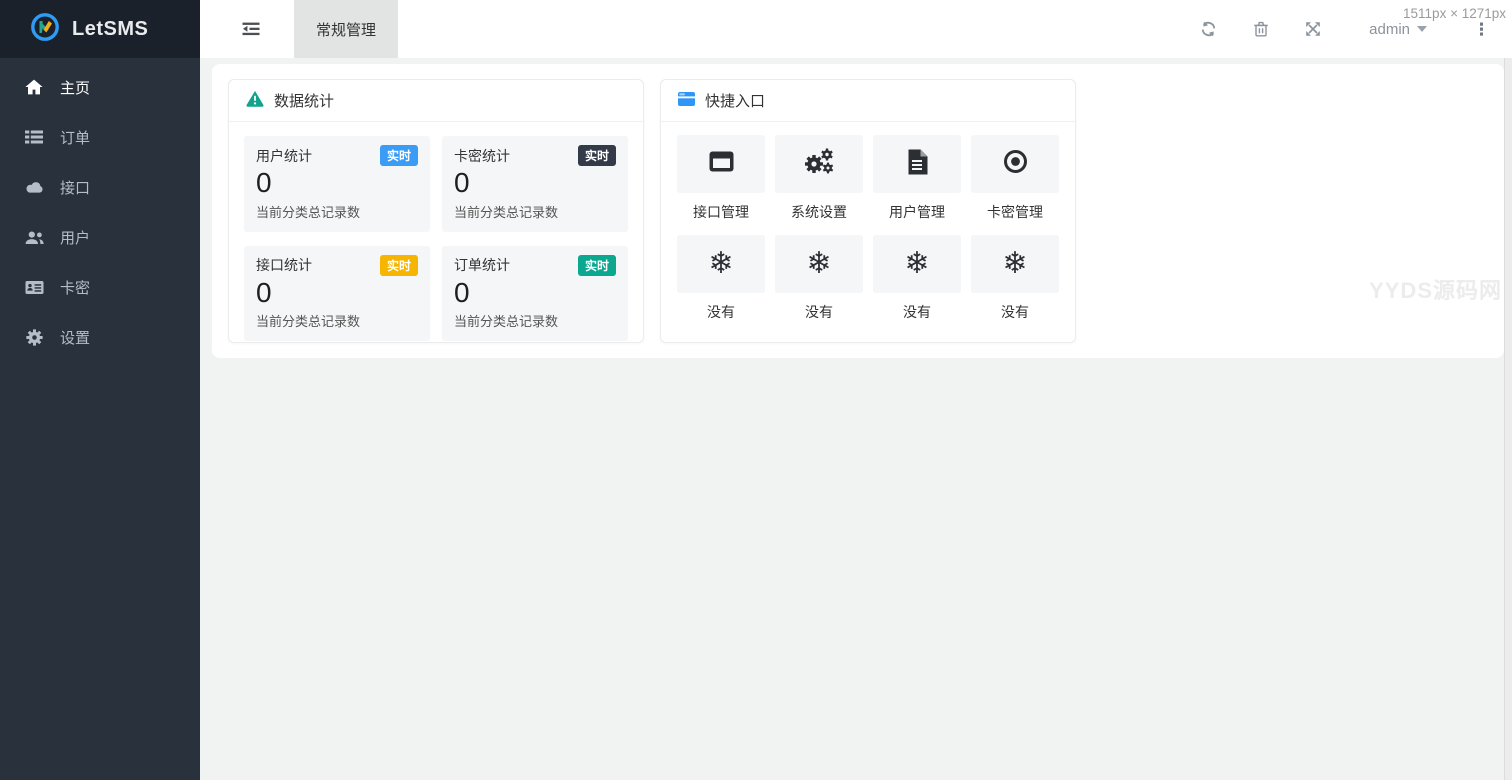 This screenshot has height=780, width=1512. I want to click on stats-card-header: 数据统计, so click(436, 101).